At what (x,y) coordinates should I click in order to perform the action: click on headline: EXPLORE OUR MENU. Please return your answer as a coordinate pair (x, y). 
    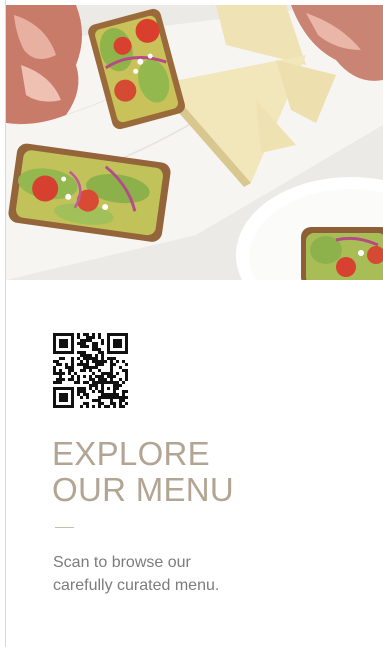
    Looking at the image, I should click on (143, 472).